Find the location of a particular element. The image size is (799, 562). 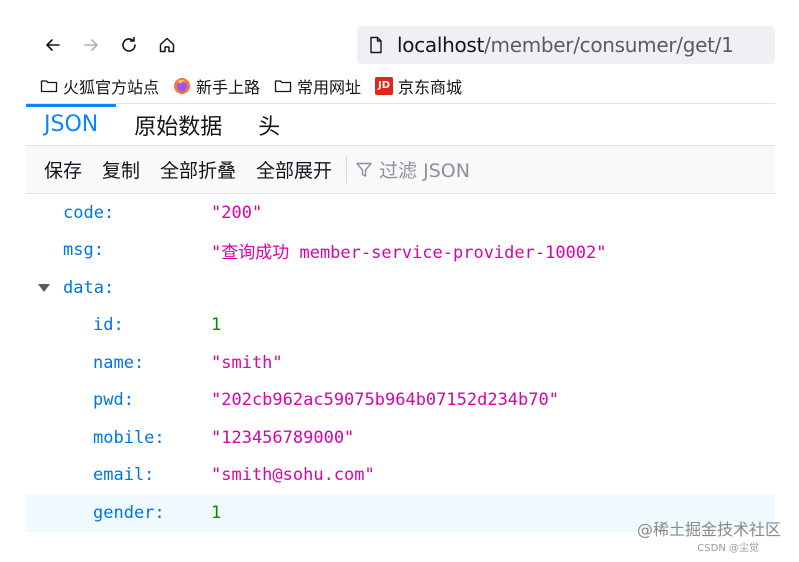

bookmarks-toolbar: 火狐官方站点 新手上路 常用网址 JD 京东商城 is located at coordinates (400, 86).